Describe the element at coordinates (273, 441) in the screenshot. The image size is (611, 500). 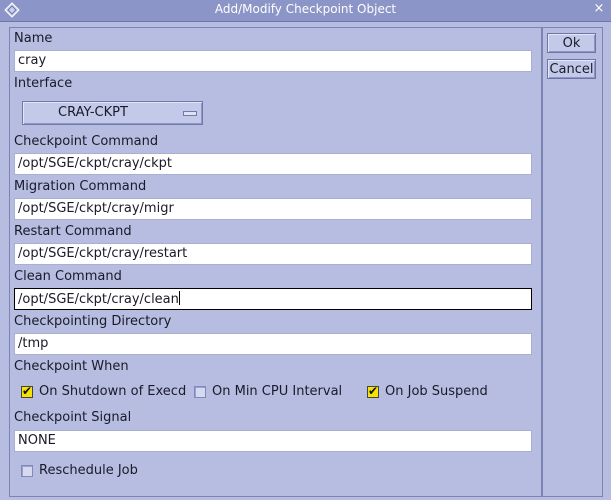
I see `checkpoint-signal-input: NONE` at that location.